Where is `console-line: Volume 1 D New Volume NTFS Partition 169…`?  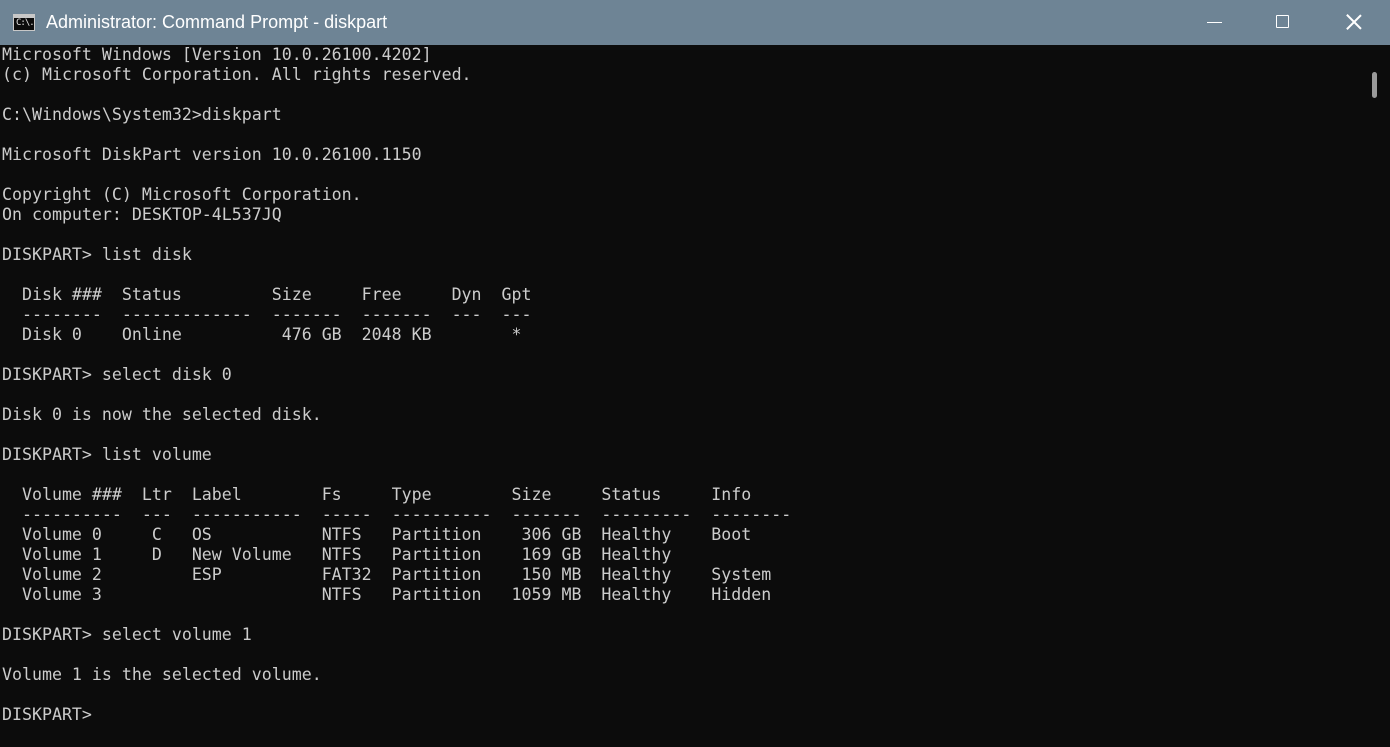 console-line: Volume 1 D New Volume NTFS Partition 169… is located at coordinates (337, 554).